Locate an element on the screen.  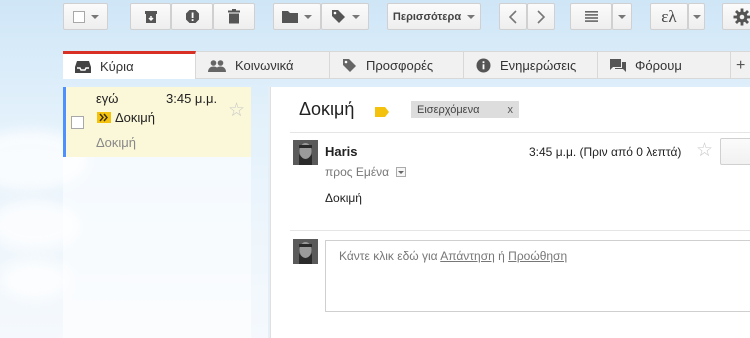
language-button: ελ is located at coordinates (669, 16).